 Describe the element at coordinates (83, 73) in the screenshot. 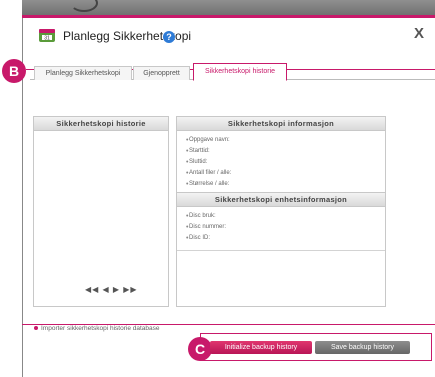

I see `tab-schedule-backup: Planlegg Sikkerhetskopi` at that location.